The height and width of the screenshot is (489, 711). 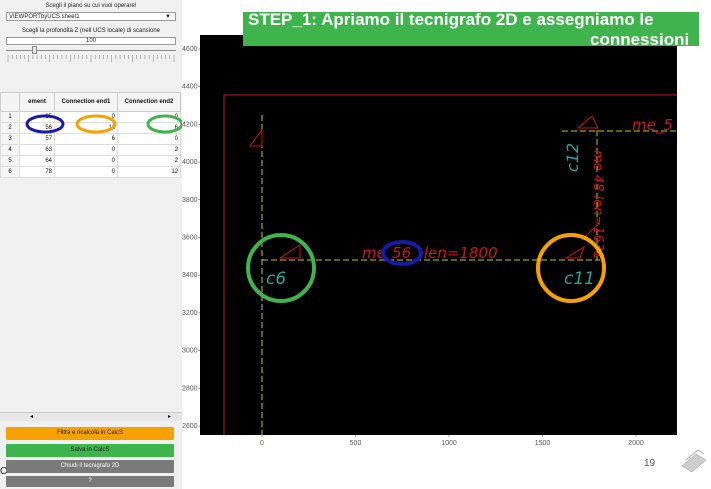 What do you see at coordinates (91, 416) in the screenshot?
I see `table-horizontal-scrollbar: ◂ ▸` at bounding box center [91, 416].